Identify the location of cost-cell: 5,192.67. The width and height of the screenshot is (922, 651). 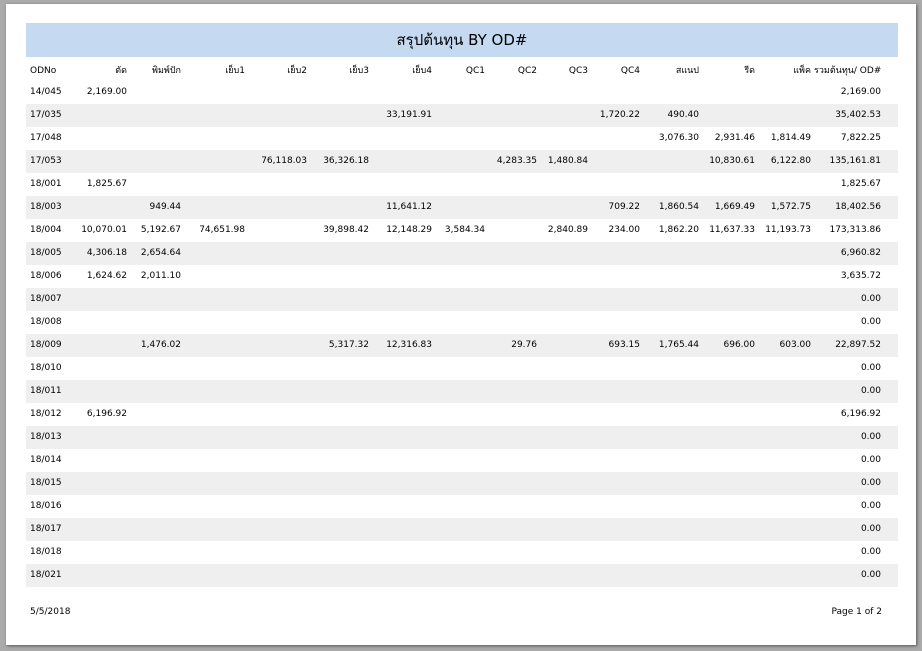
(160, 230).